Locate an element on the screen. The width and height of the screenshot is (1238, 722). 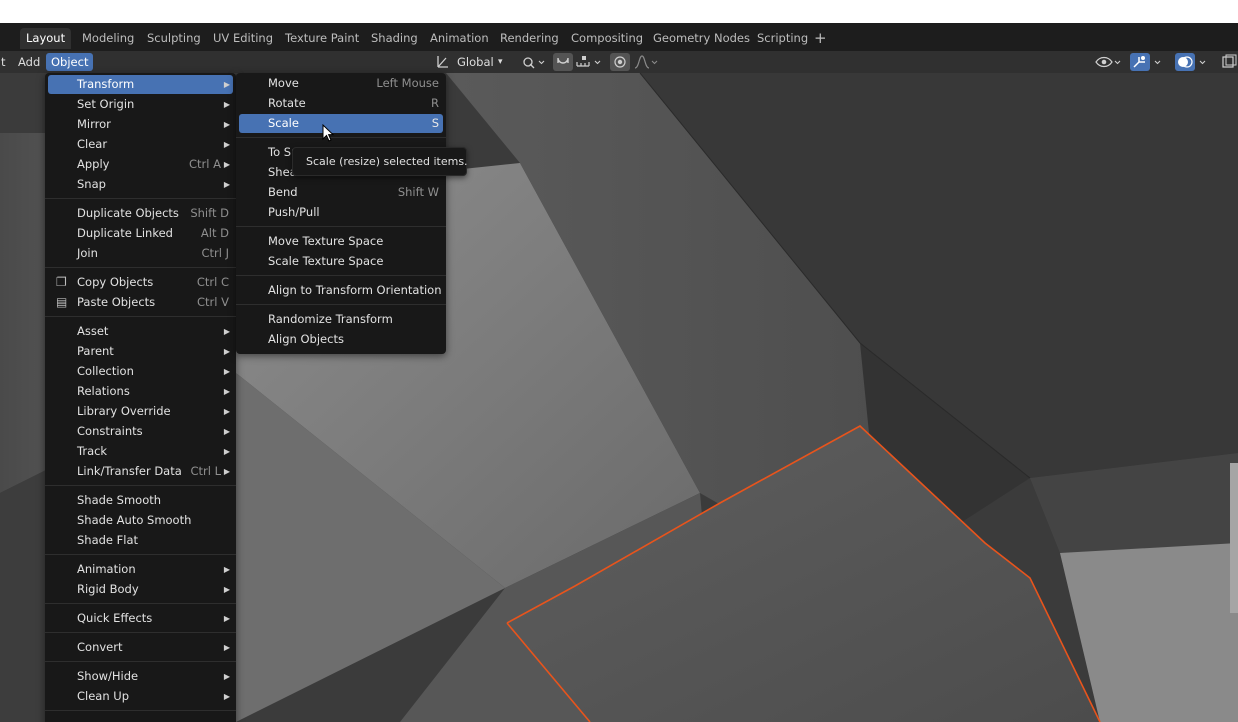
menu-item-snap: Snap ▶ is located at coordinates (140, 184).